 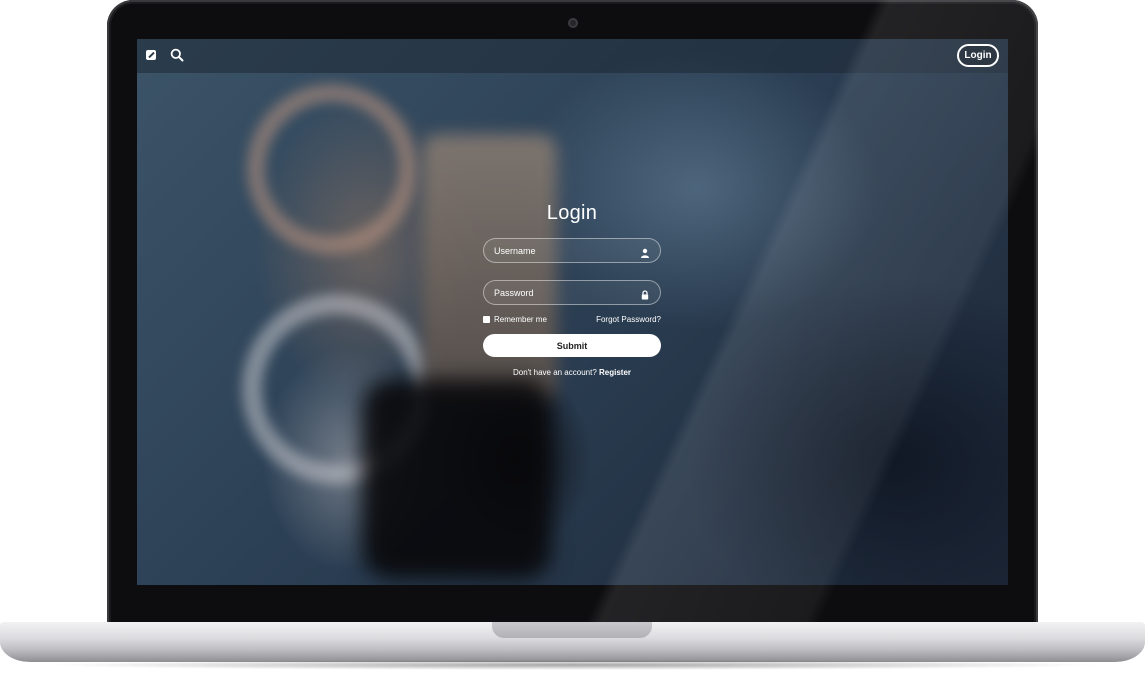 I want to click on webcam, so click(x=573, y=23).